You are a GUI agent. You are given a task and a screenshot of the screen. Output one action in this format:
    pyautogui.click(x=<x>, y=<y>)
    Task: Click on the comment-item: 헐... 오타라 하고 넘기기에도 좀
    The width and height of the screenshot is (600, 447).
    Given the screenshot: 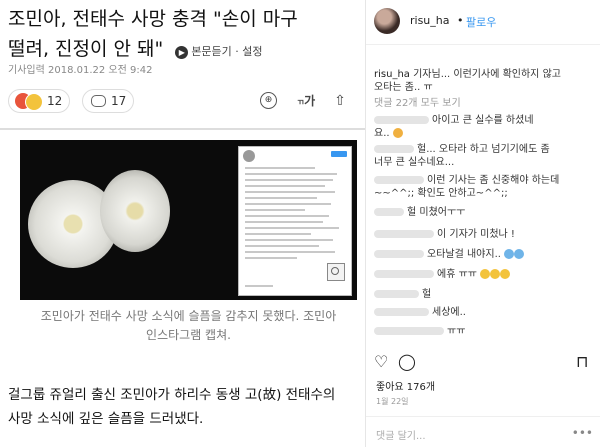 What is the action you would take?
    pyautogui.click(x=462, y=149)
    